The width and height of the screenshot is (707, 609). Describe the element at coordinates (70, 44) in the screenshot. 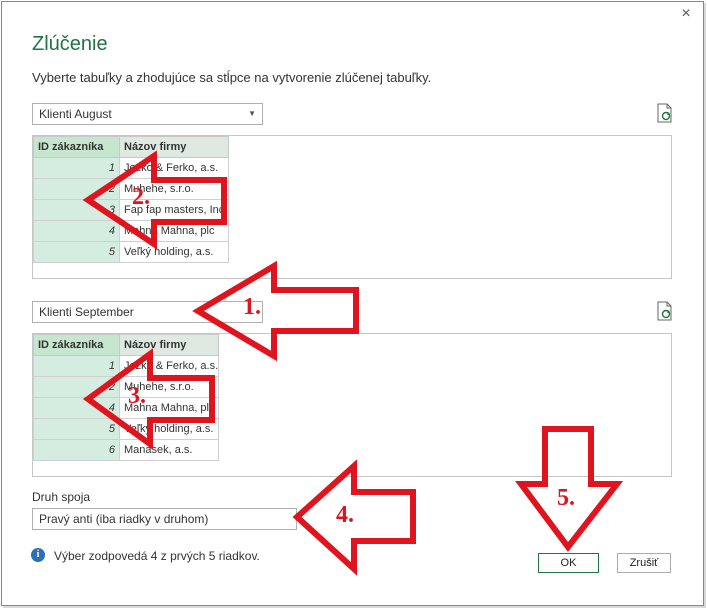

I see `dialog-title: Zlúčenie` at that location.